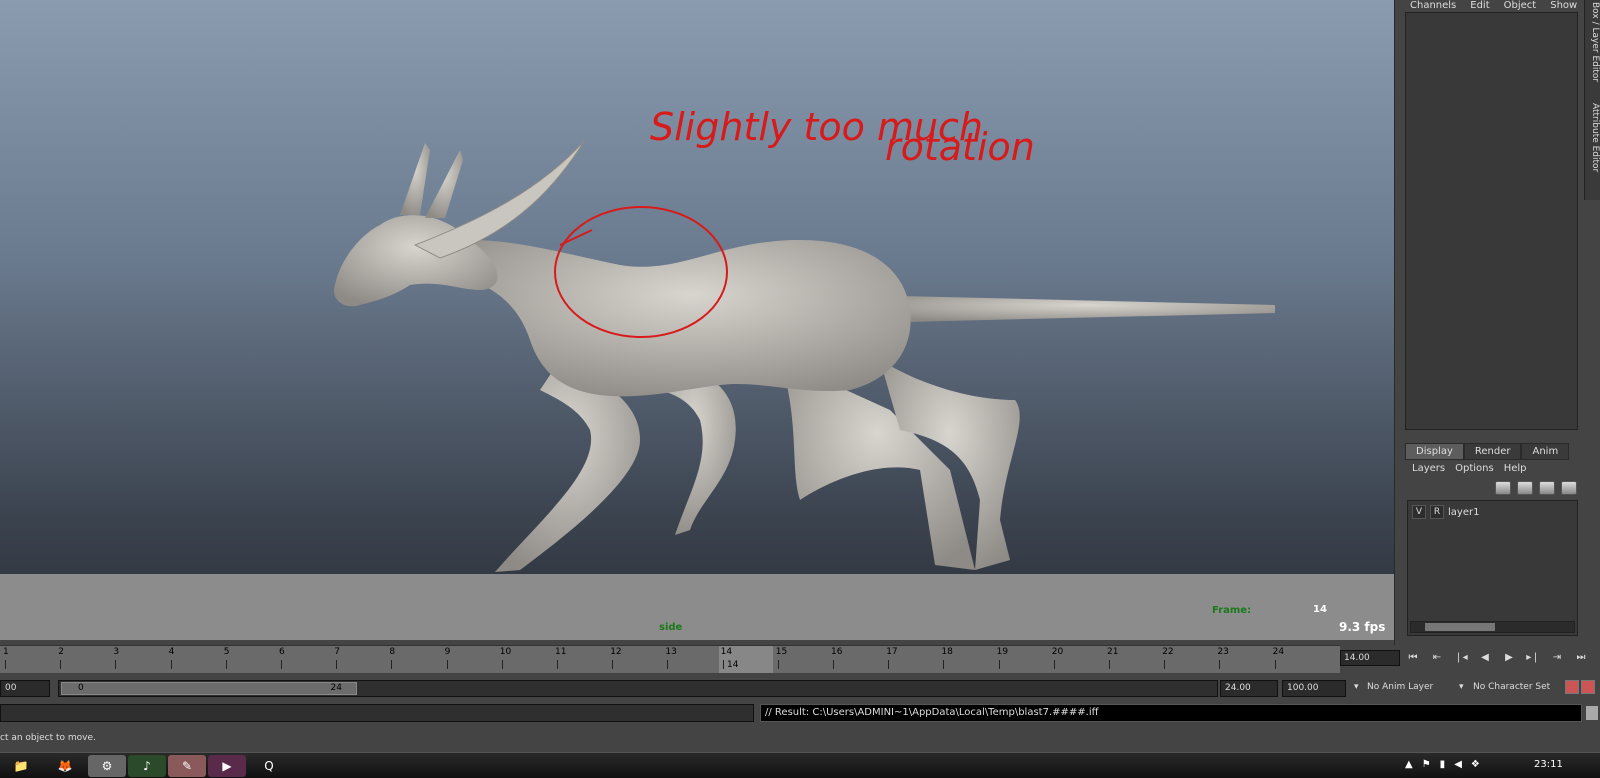  What do you see at coordinates (837, 652) in the screenshot?
I see `tick-label: 16` at bounding box center [837, 652].